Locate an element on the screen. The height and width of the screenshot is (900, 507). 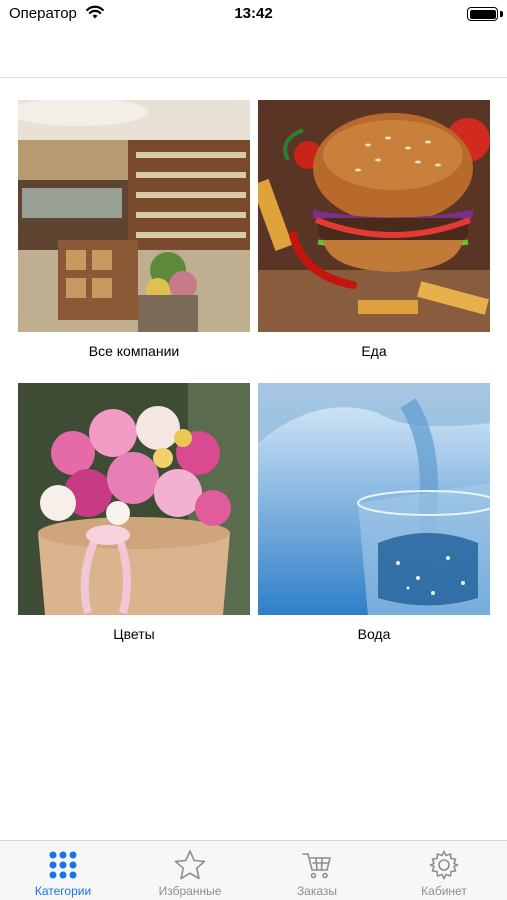
tab-categories: Категории is located at coordinates (63, 870).